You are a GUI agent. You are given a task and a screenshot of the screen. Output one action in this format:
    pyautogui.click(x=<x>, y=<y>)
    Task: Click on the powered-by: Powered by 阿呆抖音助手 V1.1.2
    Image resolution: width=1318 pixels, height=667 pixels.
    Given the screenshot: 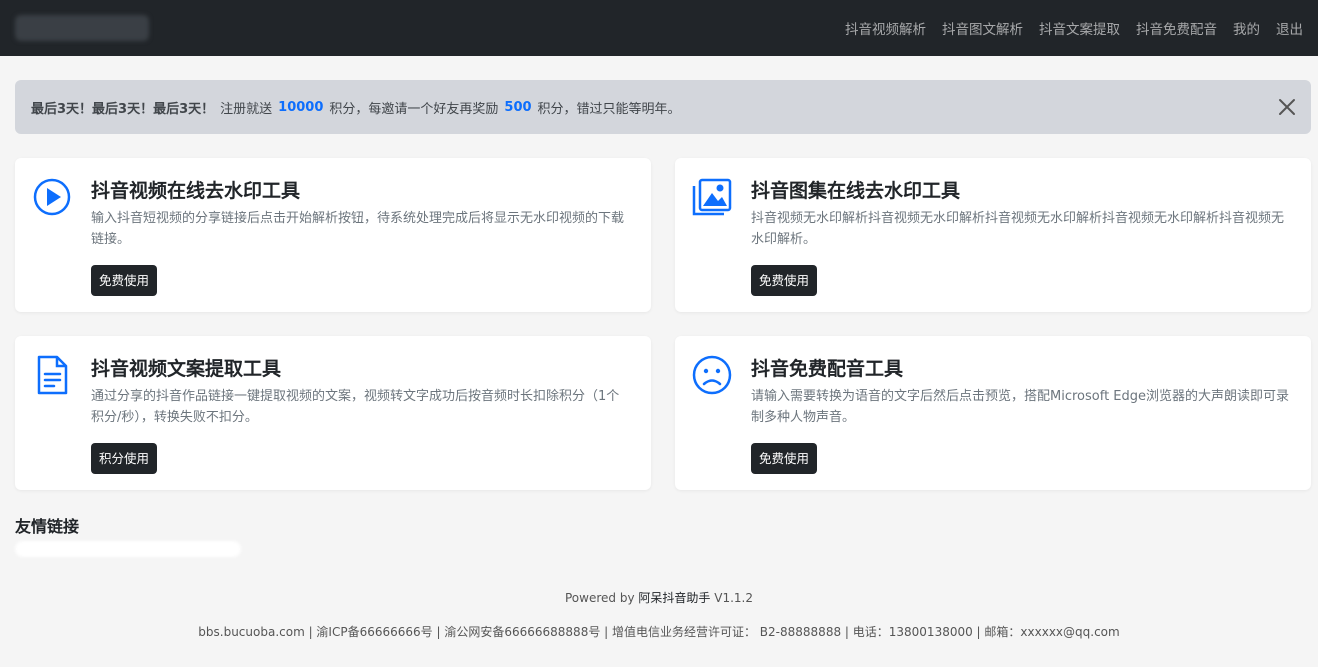 What is the action you would take?
    pyautogui.click(x=659, y=597)
    